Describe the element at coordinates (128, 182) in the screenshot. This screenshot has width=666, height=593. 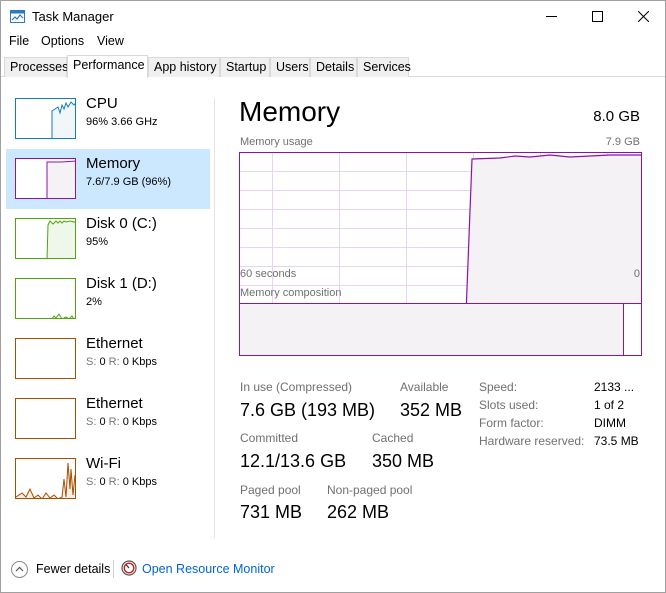
I see `sidebar-sub-memory: 7.6/7.9 GB (96%)` at that location.